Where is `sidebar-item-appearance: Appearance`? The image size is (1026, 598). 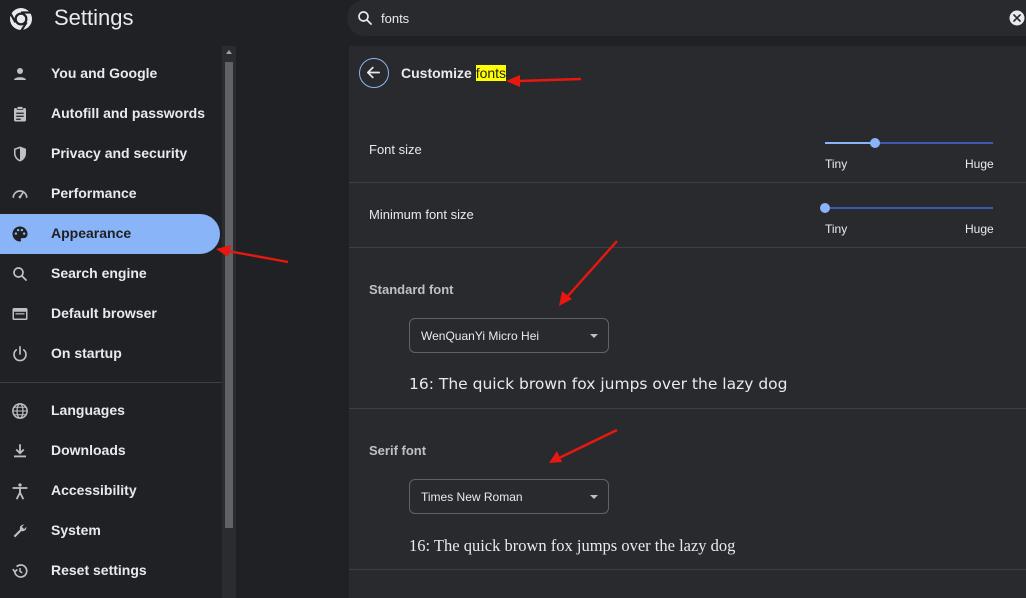
sidebar-item-appearance: Appearance is located at coordinates (110, 234).